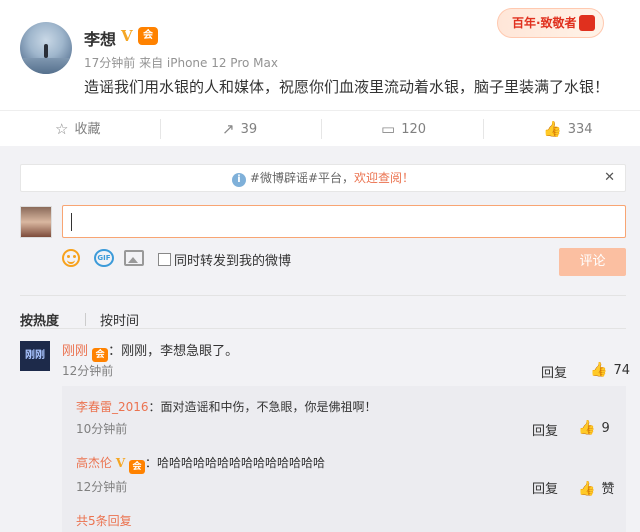  Describe the element at coordinates (262, 407) in the screenshot. I see `reply-text: ：面对造谣和中伤，不急眼，你是佛祖啊！` at that location.